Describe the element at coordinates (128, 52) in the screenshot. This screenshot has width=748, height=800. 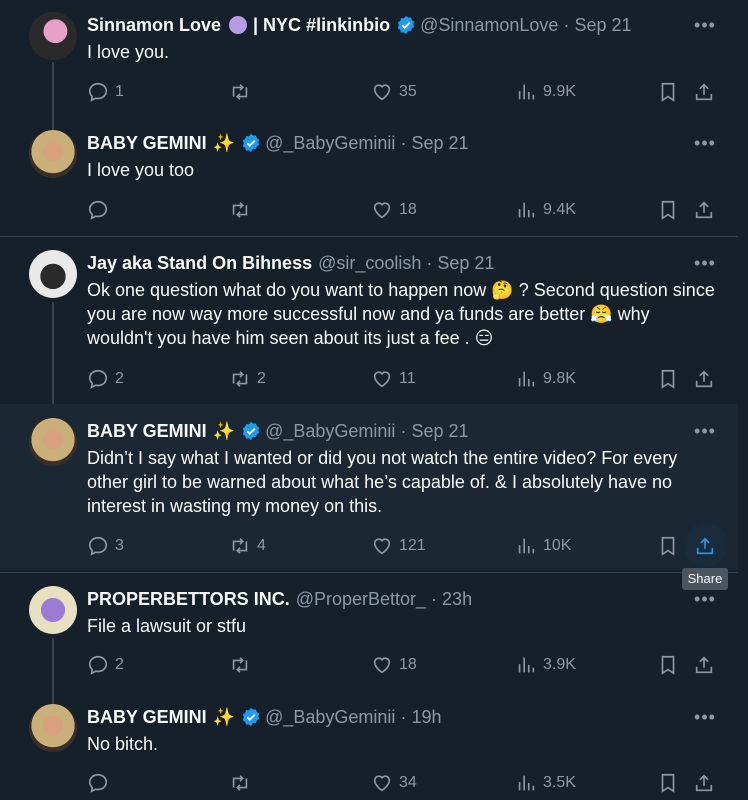
I see `tweet-text: I love you.` at that location.